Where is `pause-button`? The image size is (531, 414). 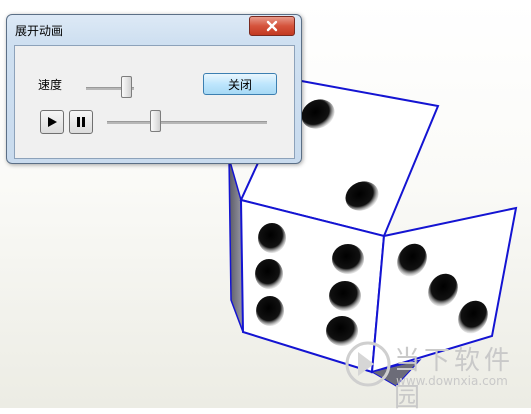
pause-button is located at coordinates (81, 122).